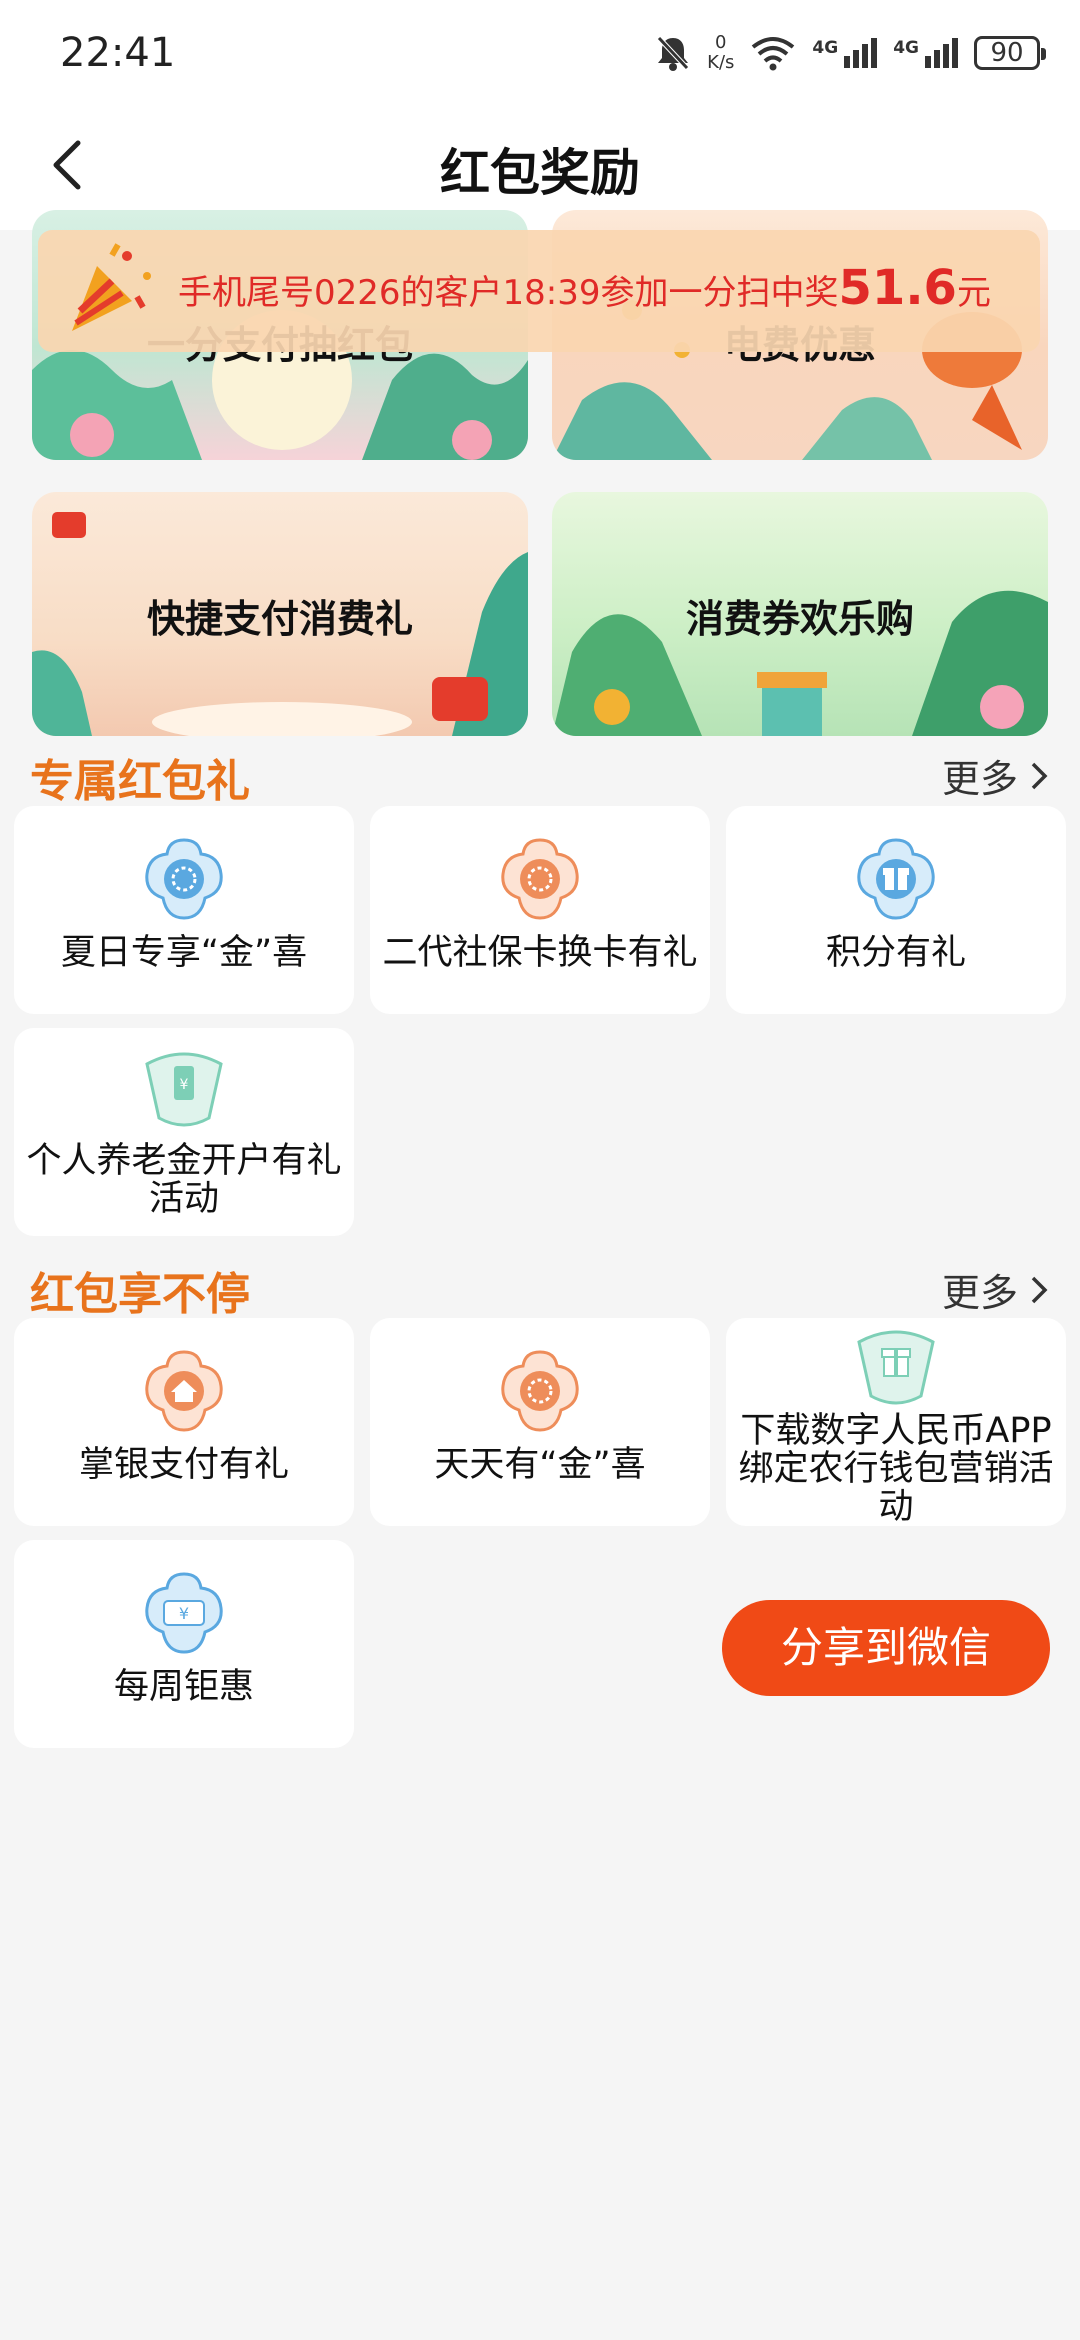 The width and height of the screenshot is (1080, 2340). I want to click on card-mobile-pay-gift: 掌银支付有礼, so click(184, 1422).